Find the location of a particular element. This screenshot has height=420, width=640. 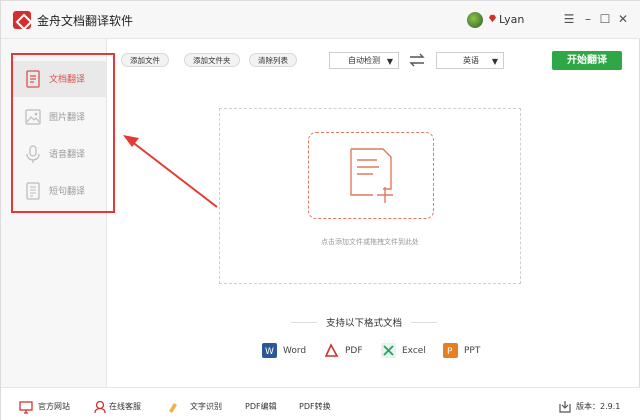

pdf-edit-label: PDF编辑 is located at coordinates (261, 406).